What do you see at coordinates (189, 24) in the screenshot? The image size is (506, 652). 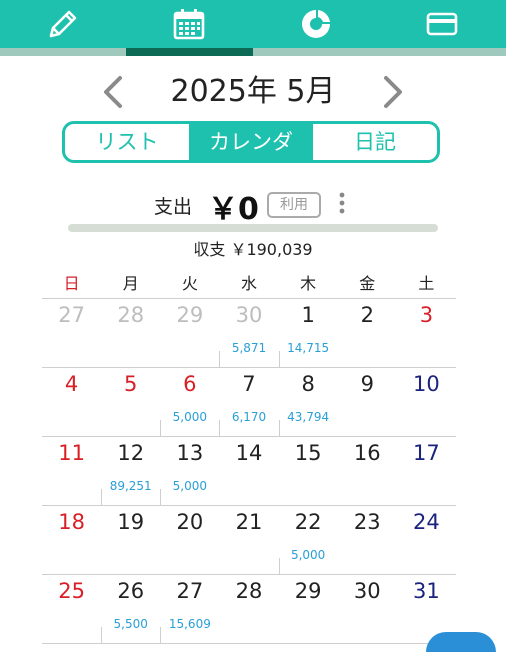 I see `calendar-icon` at bounding box center [189, 24].